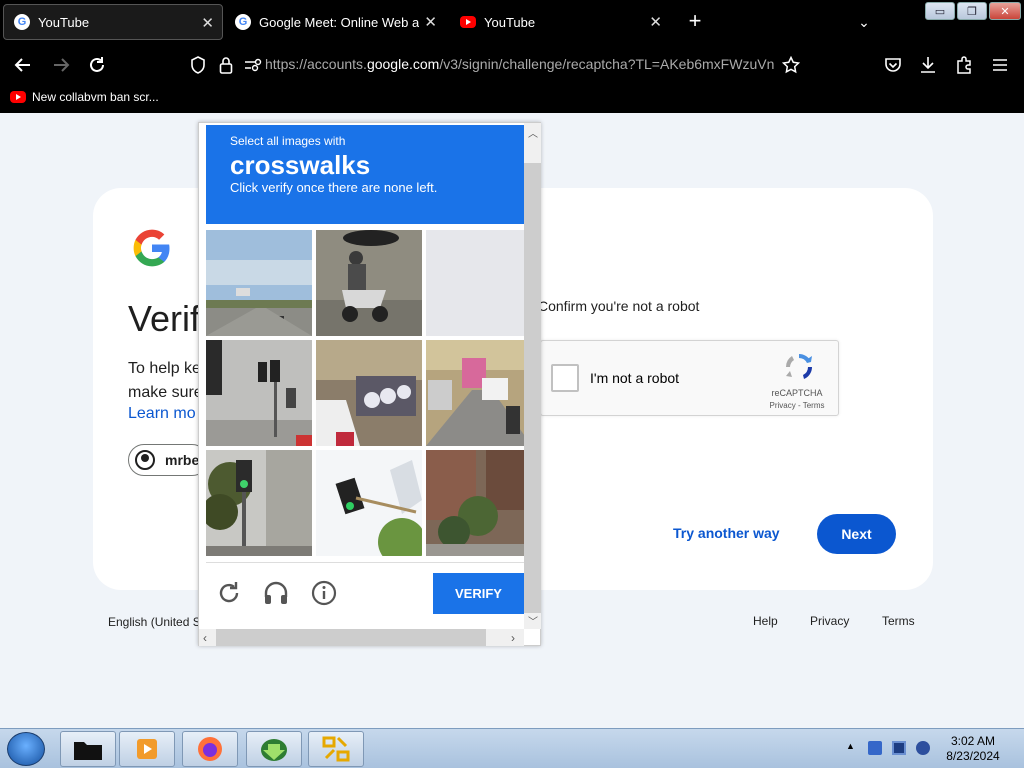  Describe the element at coordinates (512, 748) in the screenshot. I see `taskbar: ▲ 3:02 AM 8/23/2024` at that location.